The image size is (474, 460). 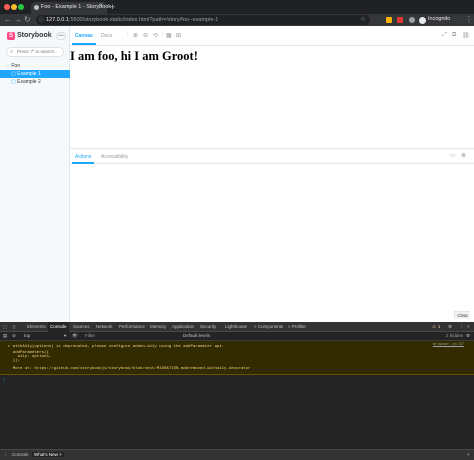 What do you see at coordinates (83, 157) in the screenshot?
I see `tab-actions: Actions` at bounding box center [83, 157].